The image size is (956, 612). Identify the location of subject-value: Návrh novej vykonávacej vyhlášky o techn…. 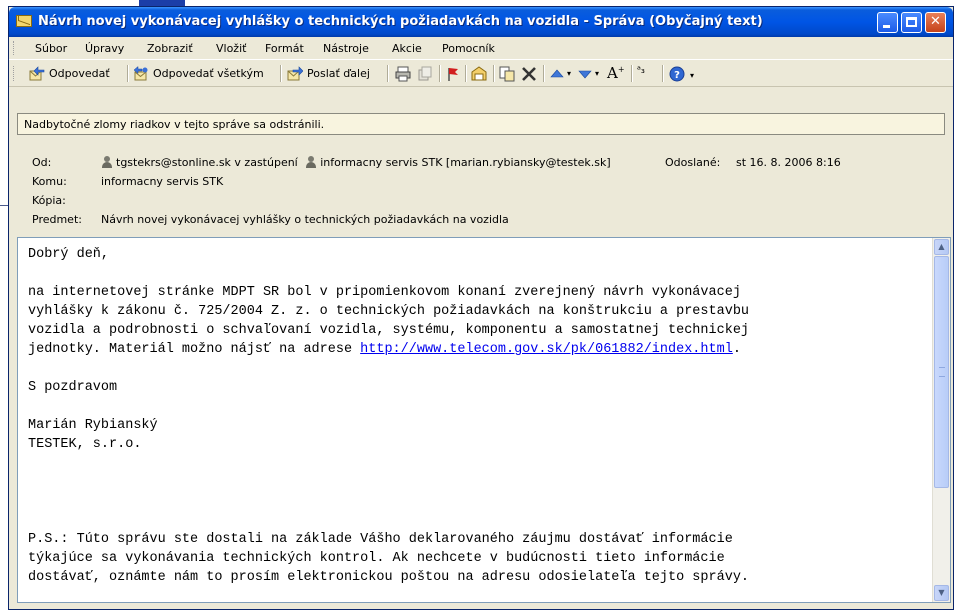
(305, 219).